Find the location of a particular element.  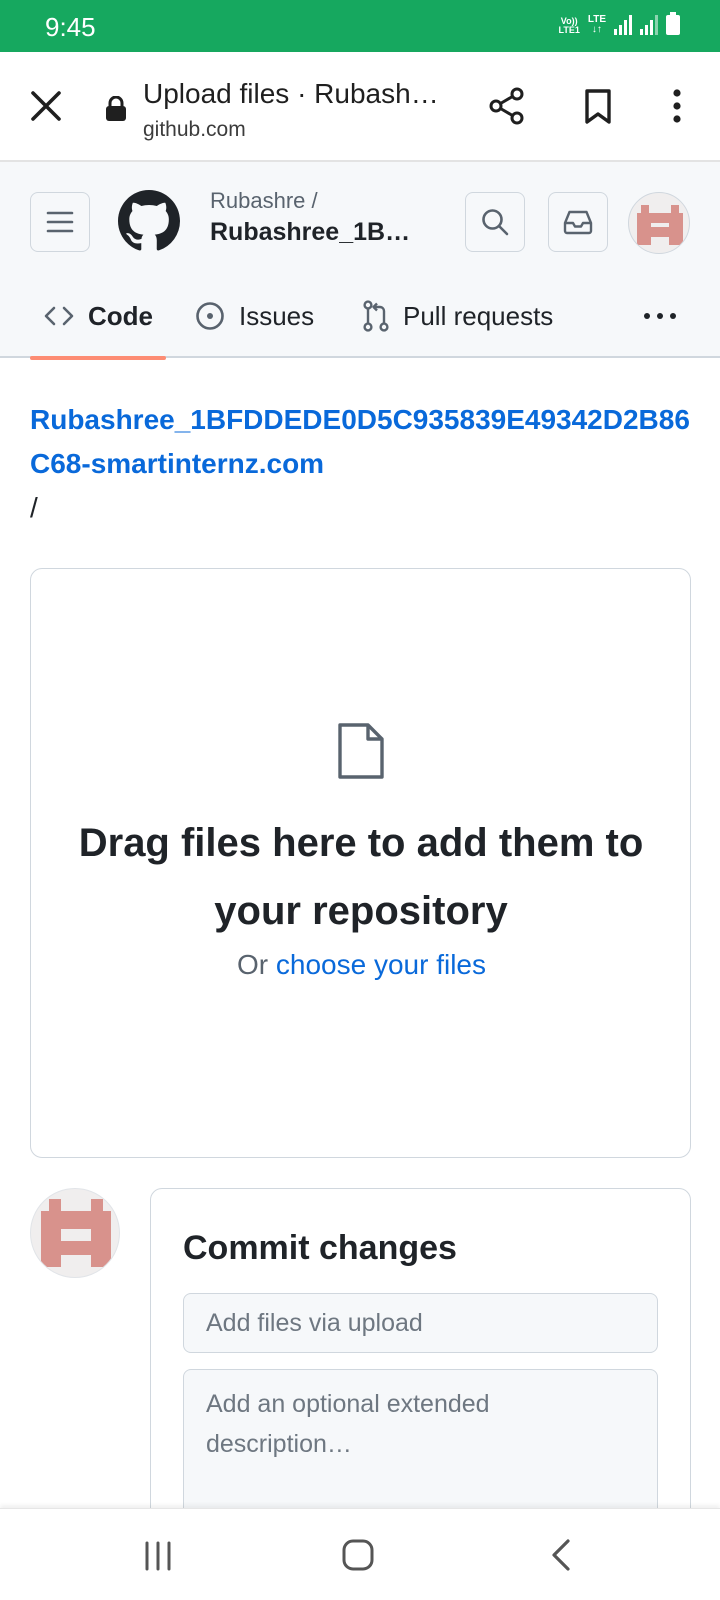

more-tabs-button is located at coordinates (660, 316).